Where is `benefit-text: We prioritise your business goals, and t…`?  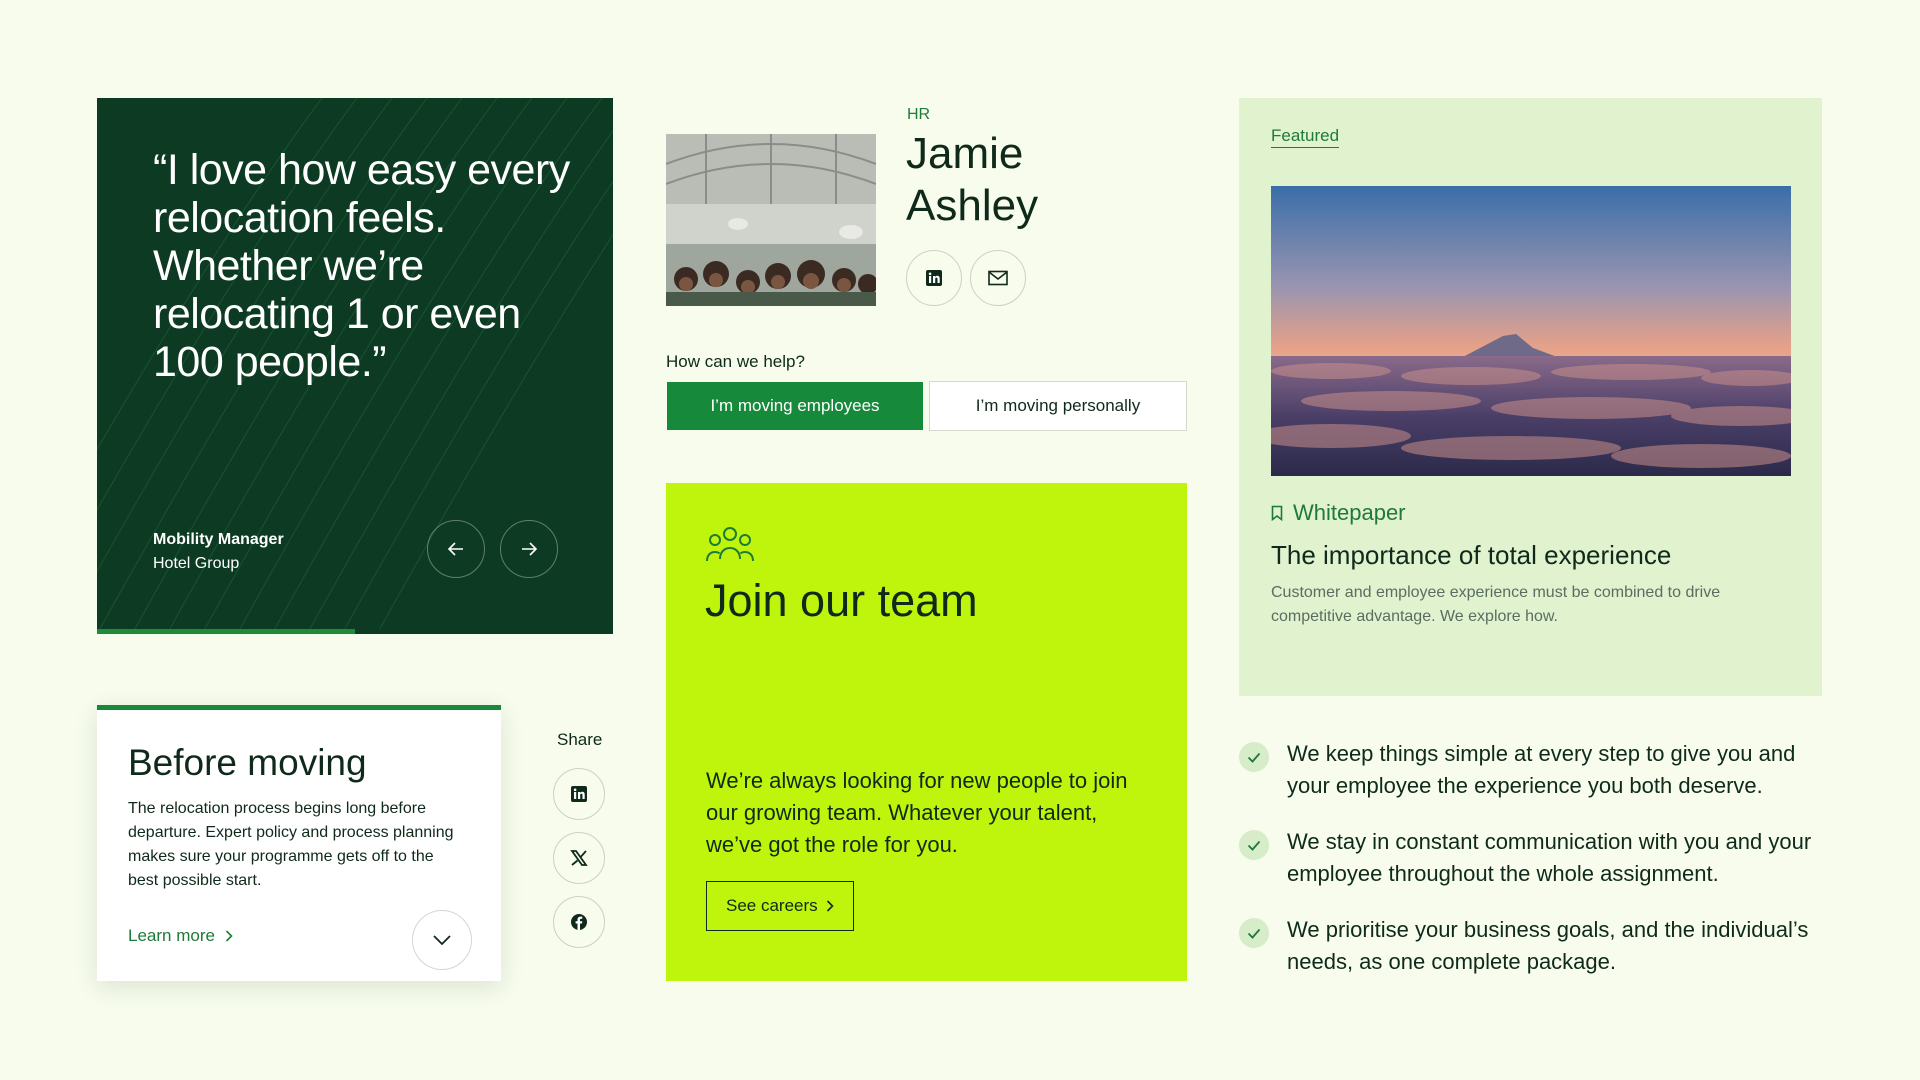 benefit-text: We prioritise your business goals, and t… is located at coordinates (1548, 945).